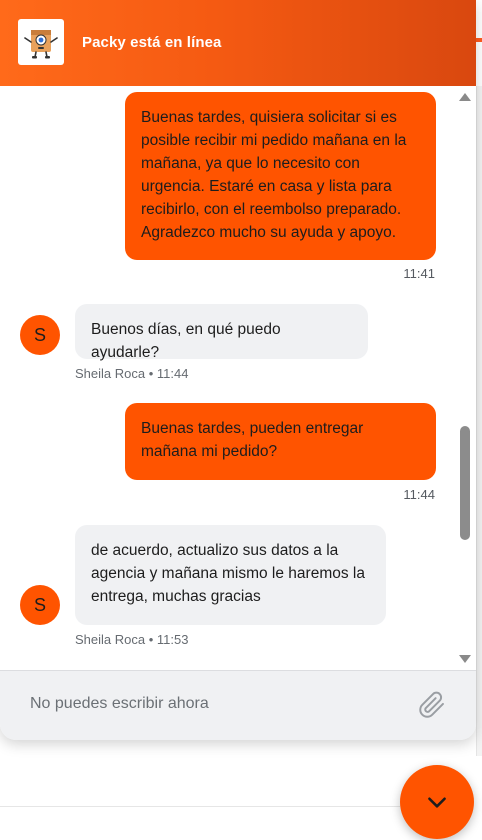 The height and width of the screenshot is (840, 482). What do you see at coordinates (238, 43) in the screenshot?
I see `chat-header: Packy está en línea` at bounding box center [238, 43].